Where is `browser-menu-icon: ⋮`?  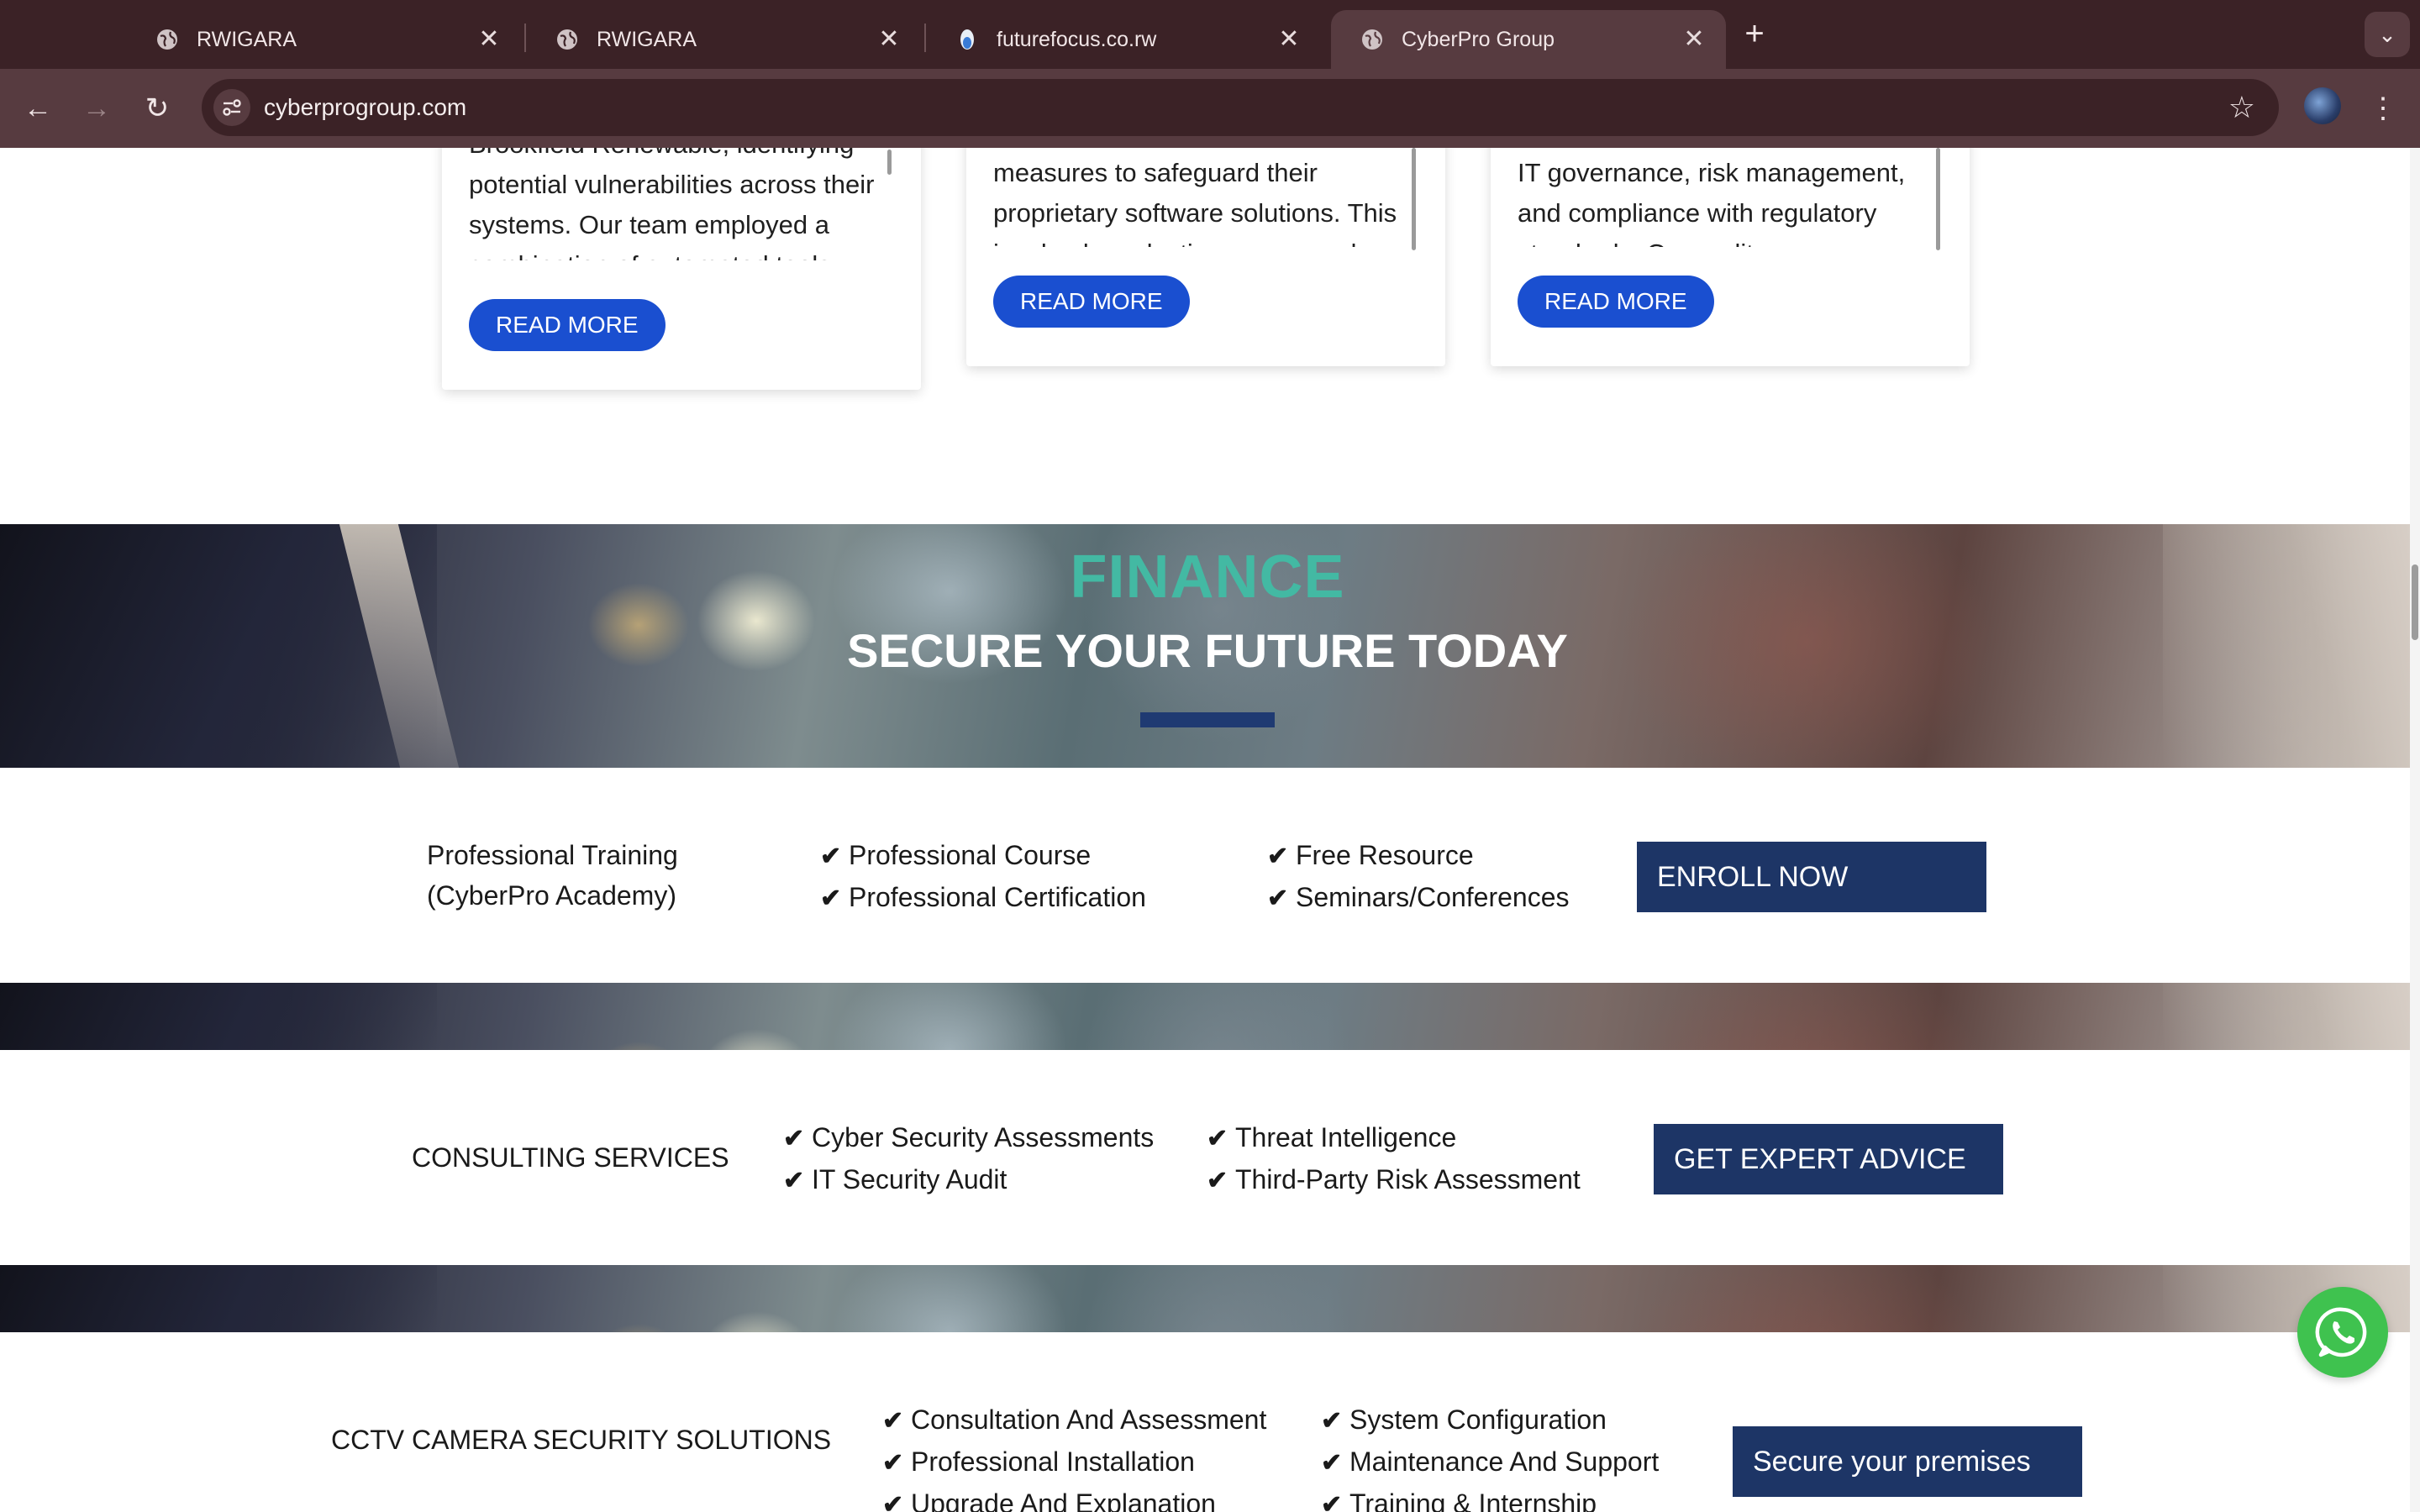 browser-menu-icon: ⋮ is located at coordinates (2383, 108).